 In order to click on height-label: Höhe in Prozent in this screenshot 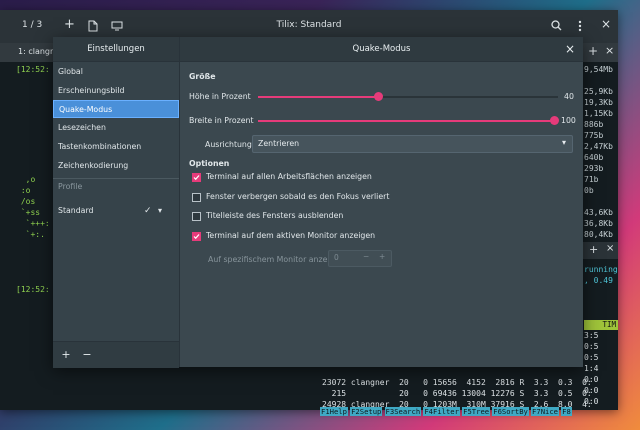, I will do `click(220, 96)`.